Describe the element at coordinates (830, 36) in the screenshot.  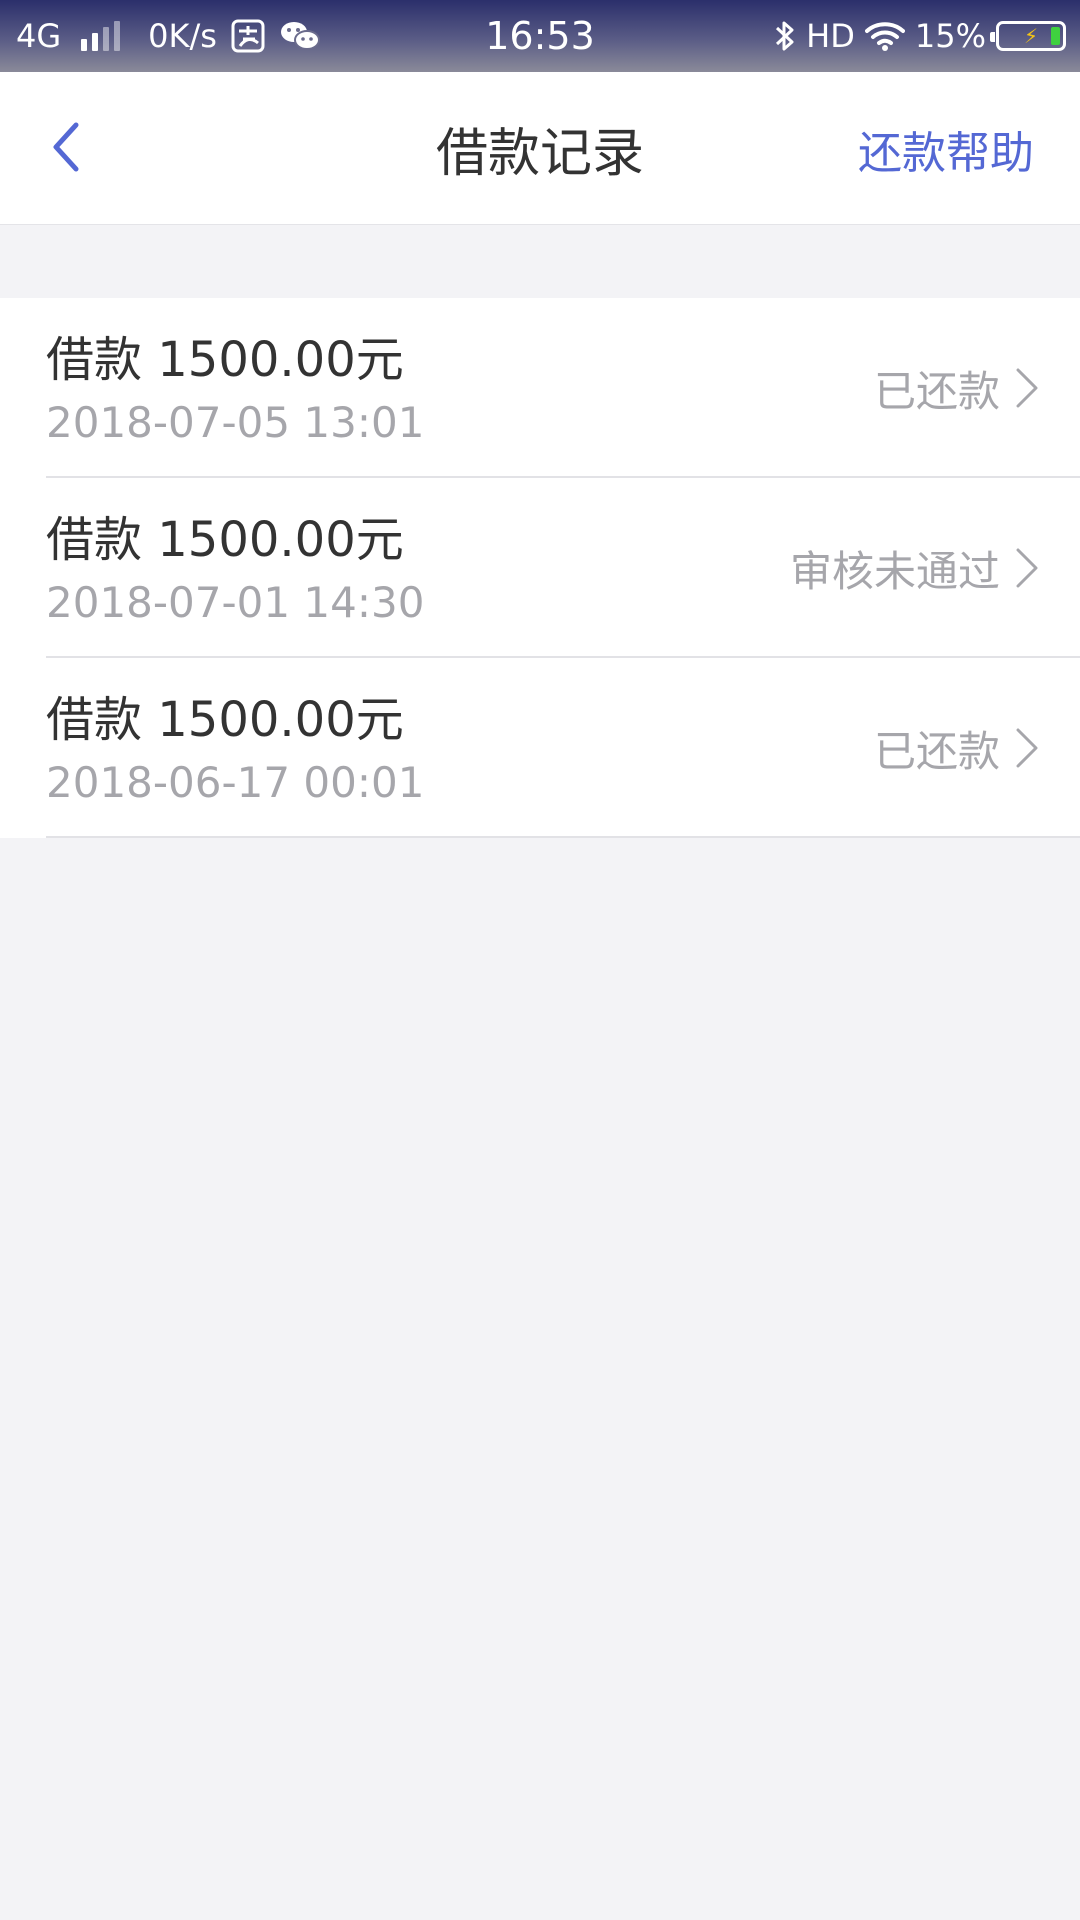
I see `hd-indicator: HD` at that location.